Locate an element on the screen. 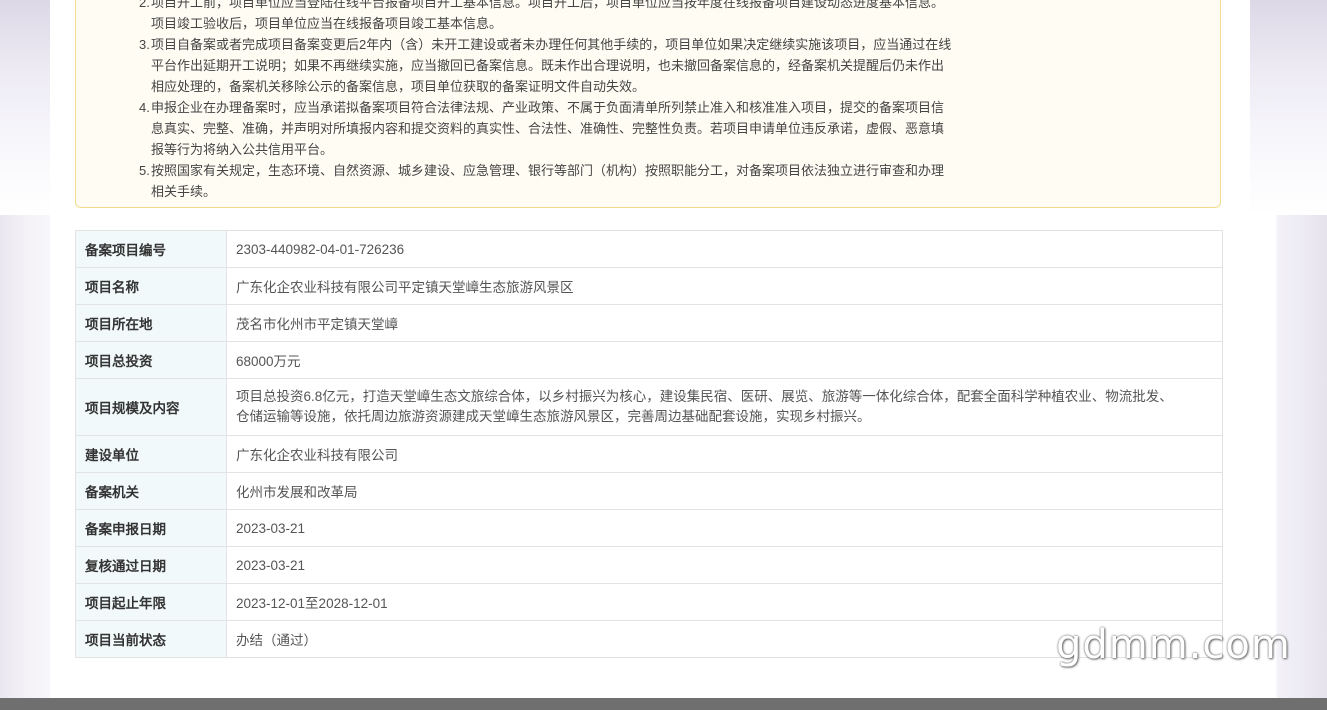  notice-number: 4. is located at coordinates (144, 107).